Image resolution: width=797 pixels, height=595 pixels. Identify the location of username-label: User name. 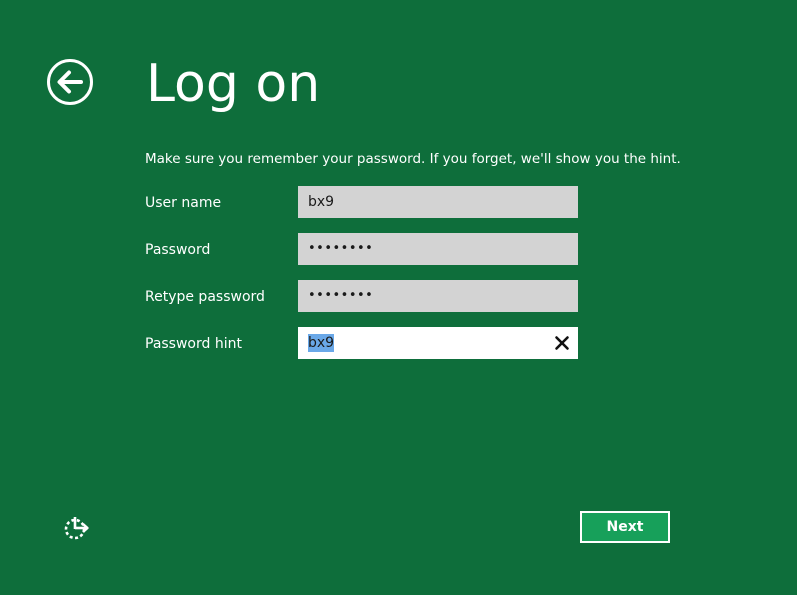
(183, 203).